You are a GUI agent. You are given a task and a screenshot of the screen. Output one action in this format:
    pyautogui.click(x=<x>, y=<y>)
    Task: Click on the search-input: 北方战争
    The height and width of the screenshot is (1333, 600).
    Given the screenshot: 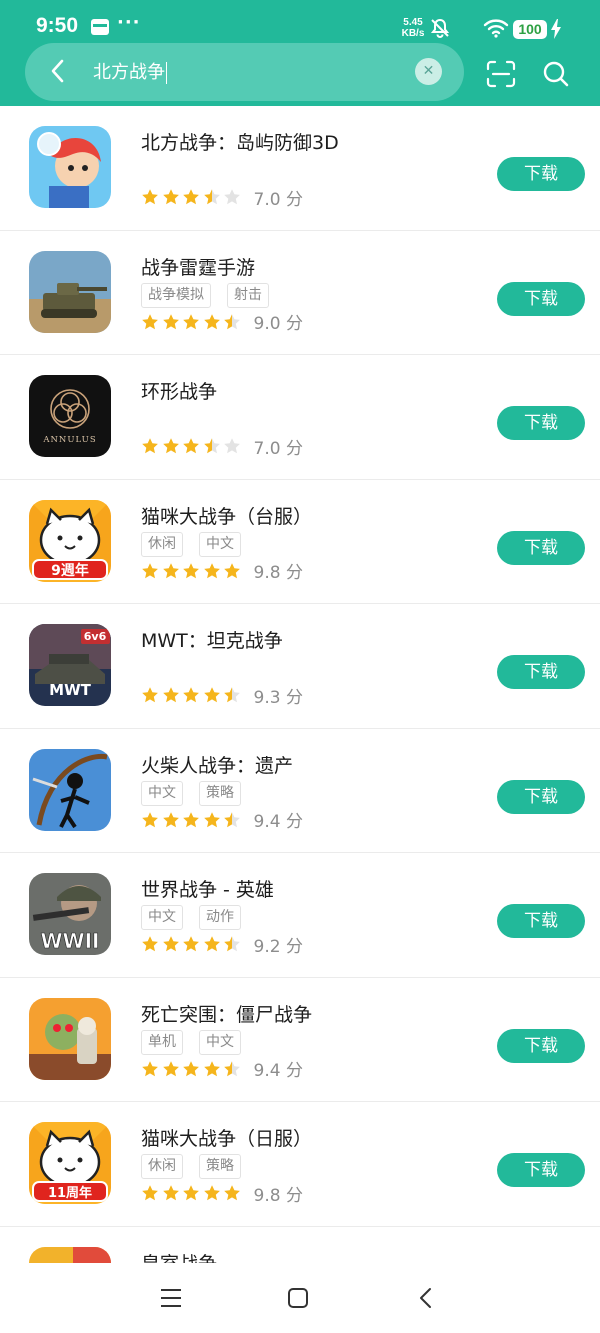 What is the action you would take?
    pyautogui.click(x=130, y=71)
    